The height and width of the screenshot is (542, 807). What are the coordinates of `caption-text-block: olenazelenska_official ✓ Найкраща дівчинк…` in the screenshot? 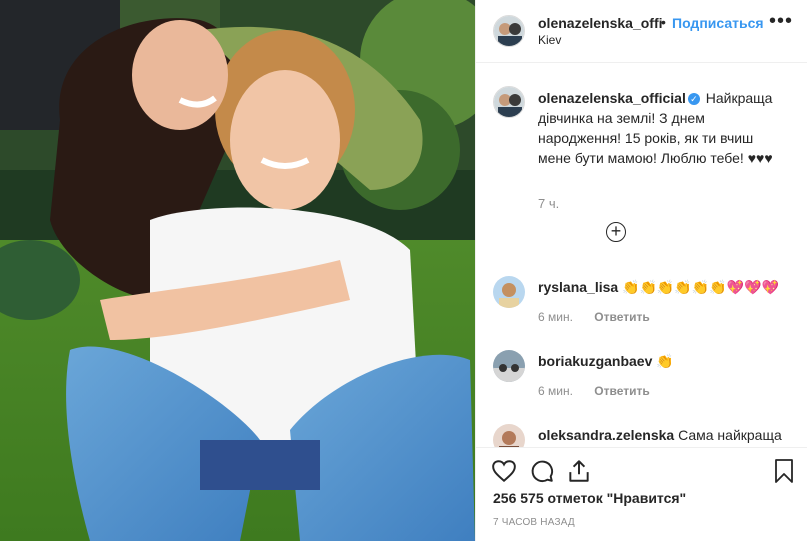 It's located at (663, 128).